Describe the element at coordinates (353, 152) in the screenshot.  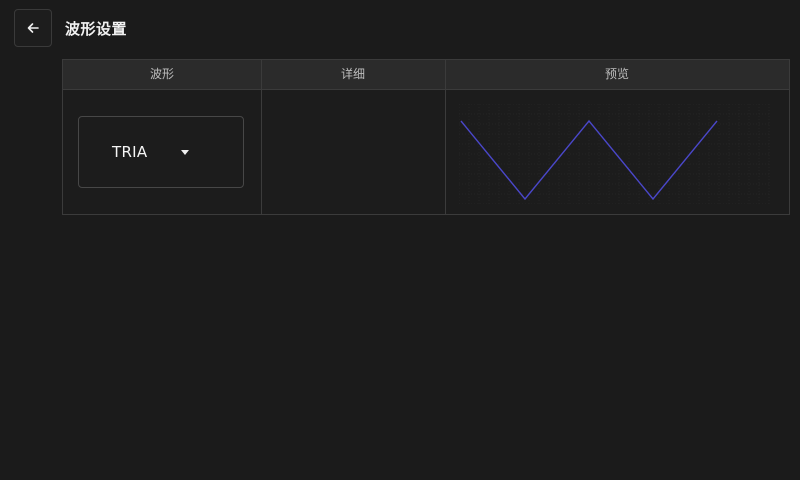
I see `detail-cell` at that location.